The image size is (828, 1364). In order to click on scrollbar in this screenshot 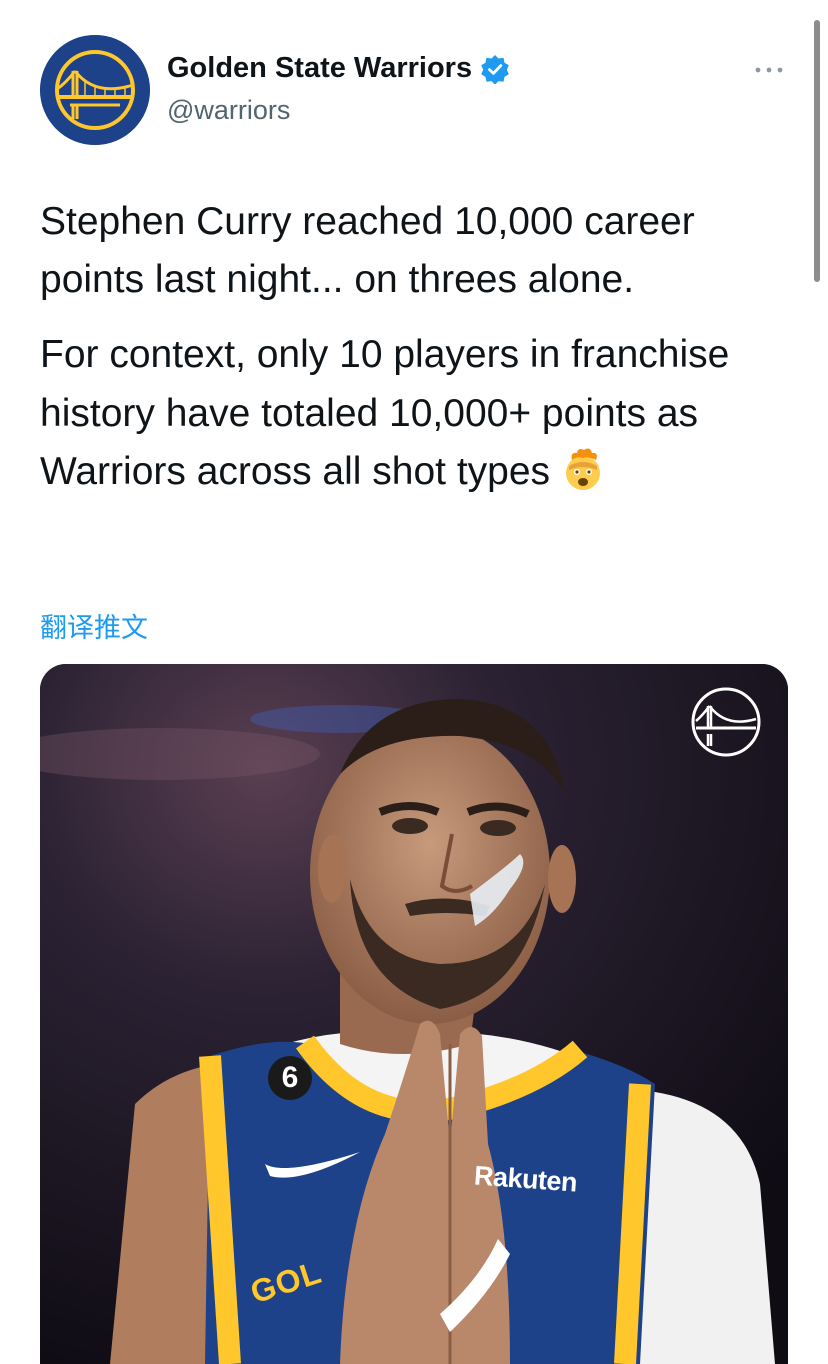, I will do `click(817, 151)`.